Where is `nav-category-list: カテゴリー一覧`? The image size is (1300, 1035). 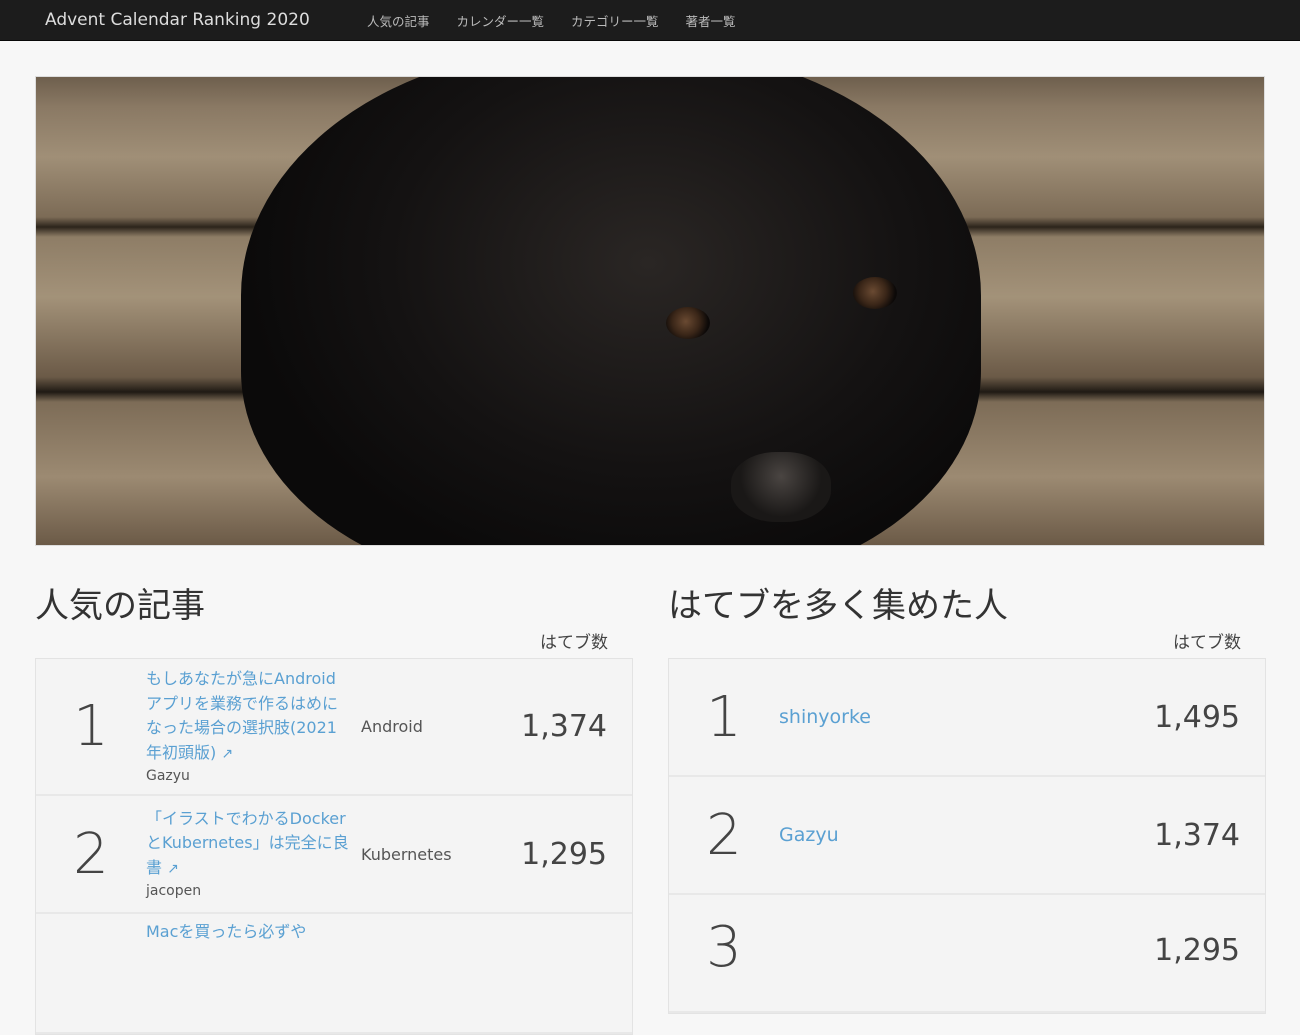 nav-category-list: カテゴリー一覧 is located at coordinates (615, 20).